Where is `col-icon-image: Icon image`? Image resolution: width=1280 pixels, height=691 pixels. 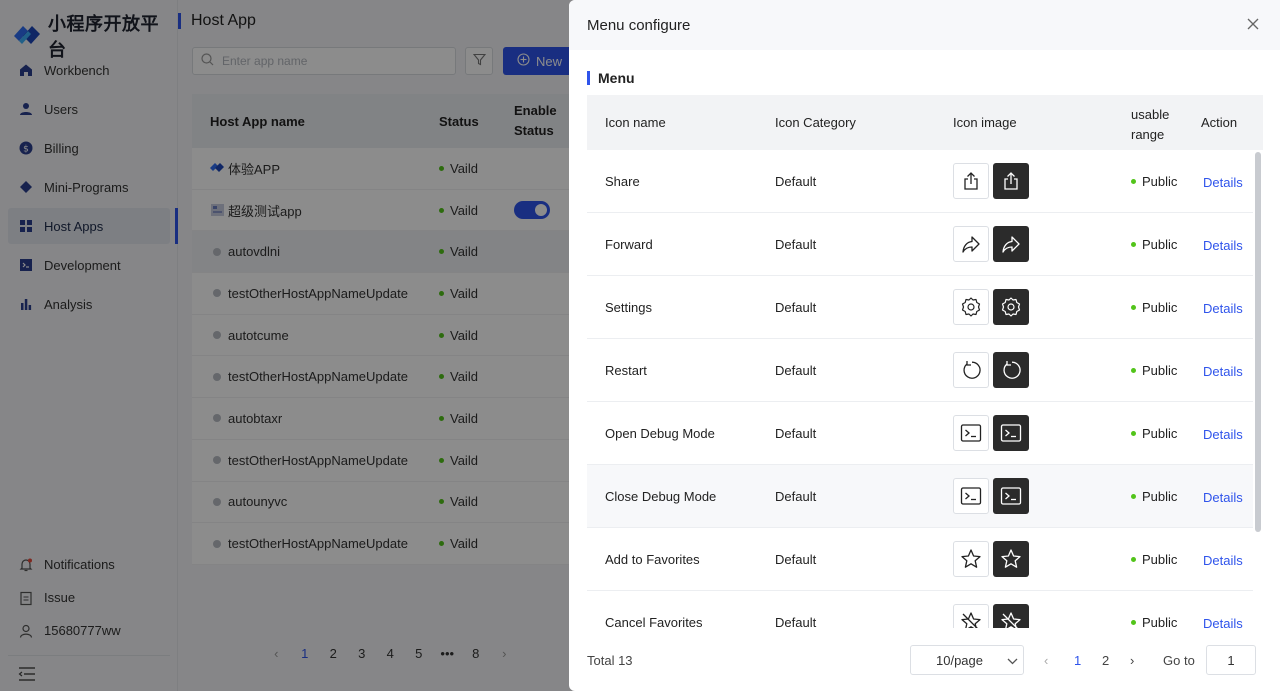 col-icon-image: Icon image is located at coordinates (985, 122).